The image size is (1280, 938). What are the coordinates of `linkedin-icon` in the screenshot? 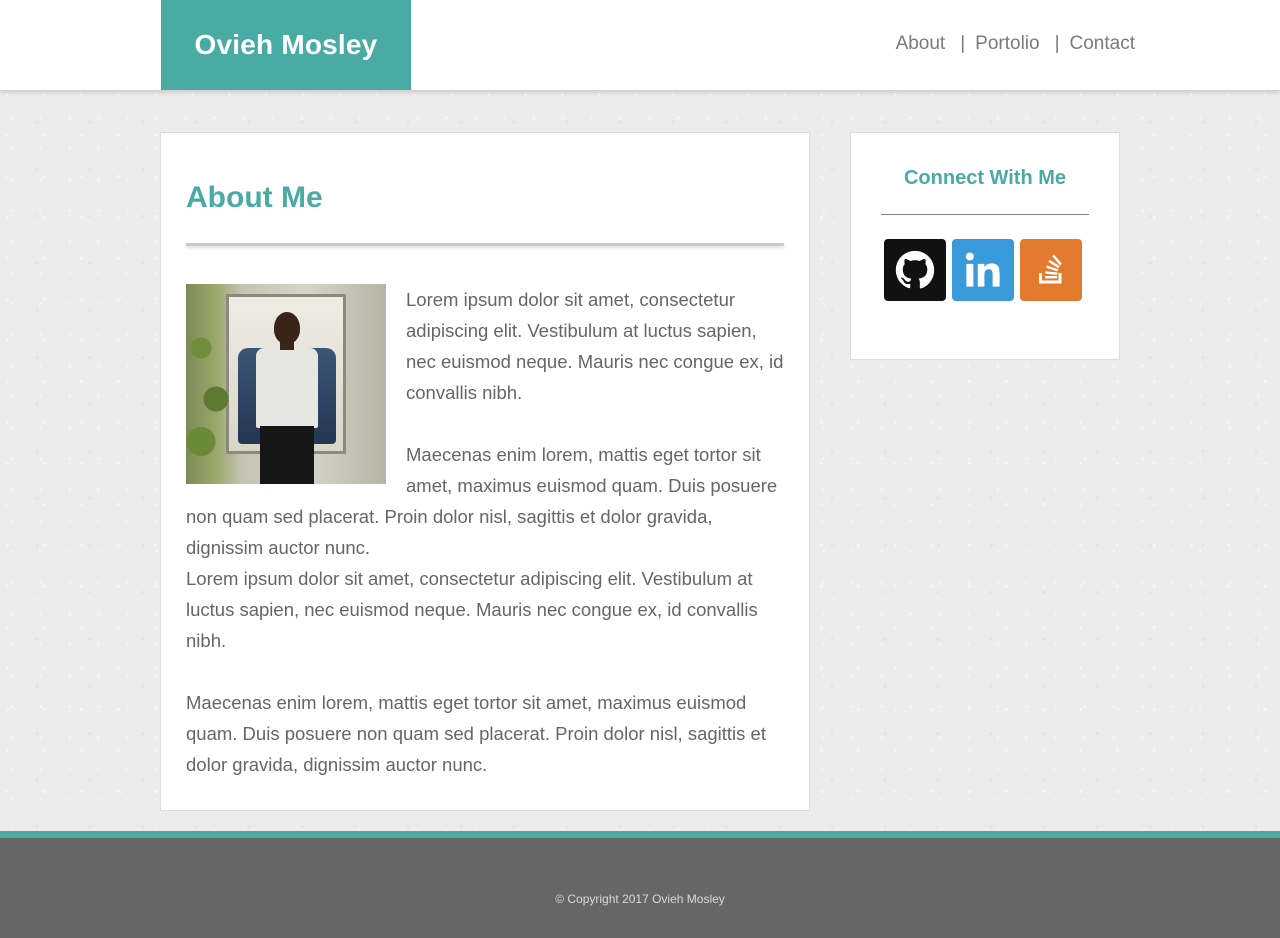 It's located at (982, 269).